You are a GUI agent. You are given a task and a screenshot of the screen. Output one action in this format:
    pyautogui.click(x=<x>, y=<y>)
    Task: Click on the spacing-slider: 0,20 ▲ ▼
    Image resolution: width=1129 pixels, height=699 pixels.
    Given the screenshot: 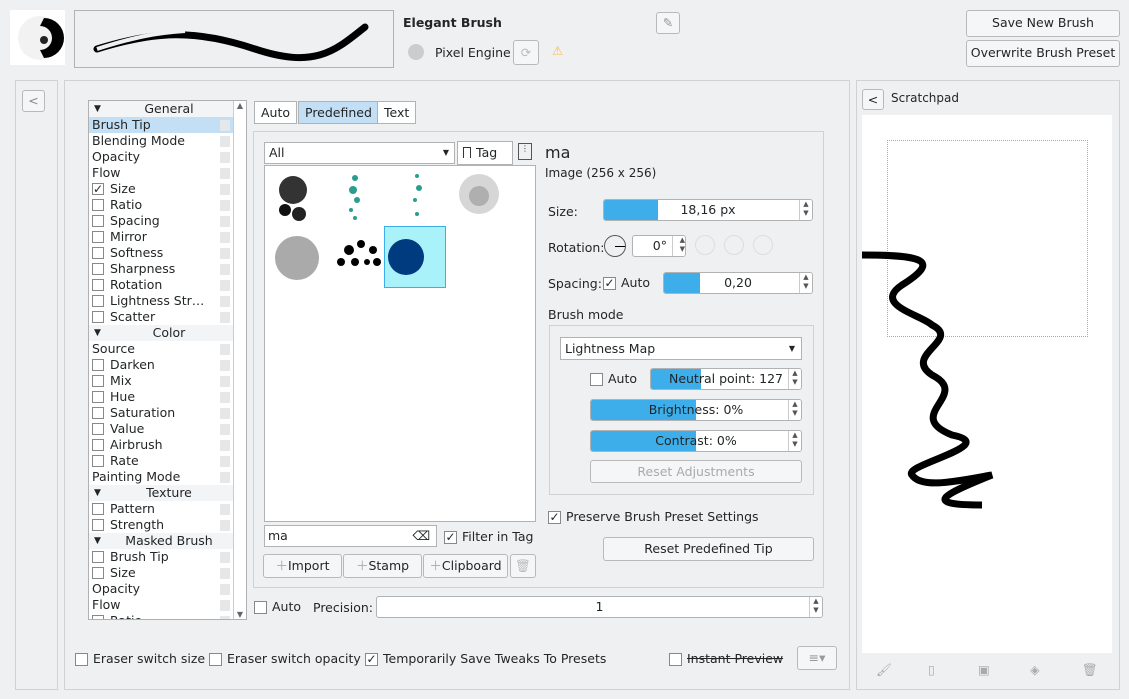 What is the action you would take?
    pyautogui.click(x=738, y=283)
    